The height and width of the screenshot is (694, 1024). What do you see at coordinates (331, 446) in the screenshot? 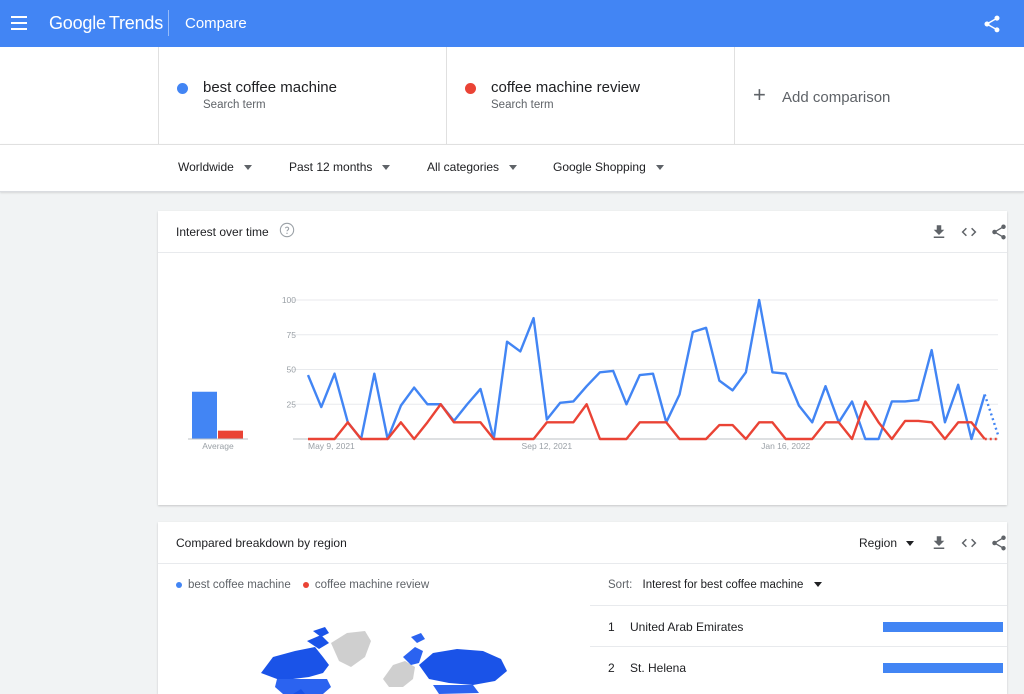
I see `x-tick-label: May 9, 2021` at bounding box center [331, 446].